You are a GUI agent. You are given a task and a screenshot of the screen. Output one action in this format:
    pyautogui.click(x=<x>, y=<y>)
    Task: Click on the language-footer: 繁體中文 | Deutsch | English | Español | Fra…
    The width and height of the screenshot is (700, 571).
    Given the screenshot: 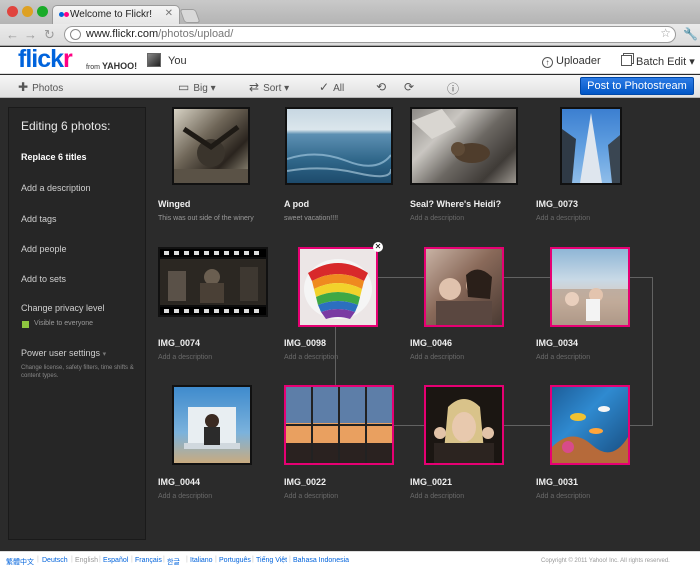 What is the action you would take?
    pyautogui.click(x=350, y=561)
    